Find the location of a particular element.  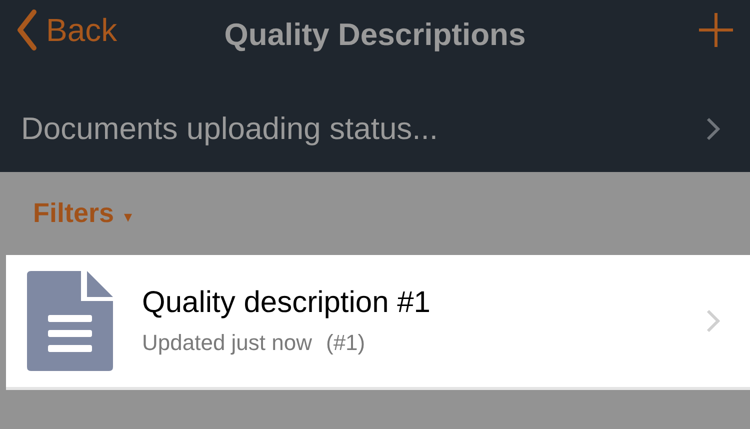

plus-icon is located at coordinates (716, 30).